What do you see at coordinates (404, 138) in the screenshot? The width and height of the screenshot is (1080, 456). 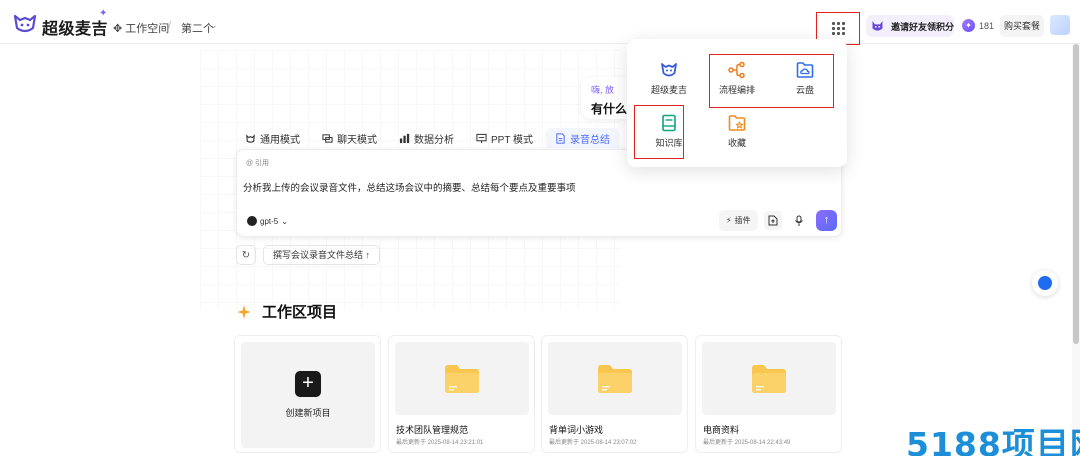 I see `chart-icon` at bounding box center [404, 138].